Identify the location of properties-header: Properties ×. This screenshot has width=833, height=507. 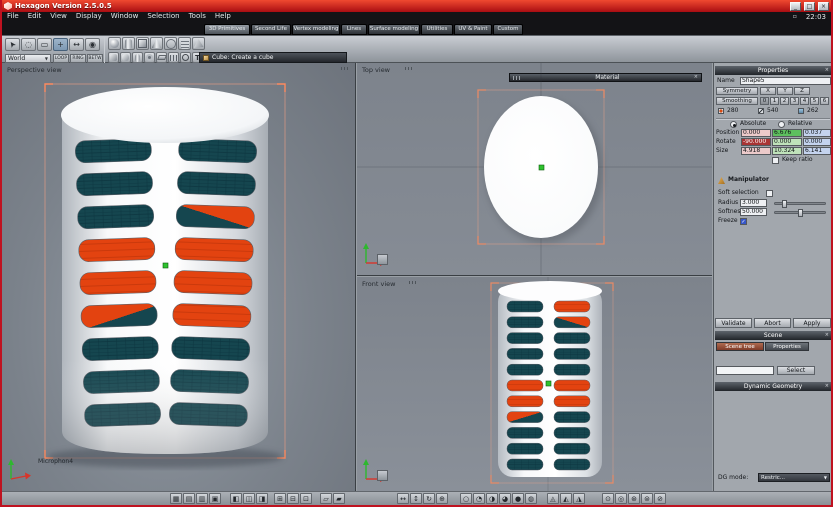
(773, 70).